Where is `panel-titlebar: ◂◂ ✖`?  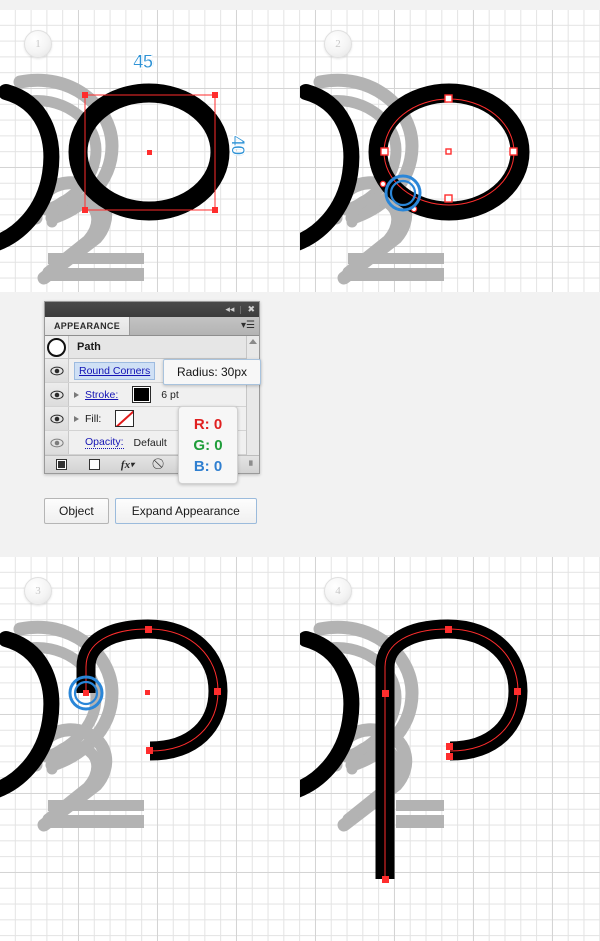 panel-titlebar: ◂◂ ✖ is located at coordinates (152, 309).